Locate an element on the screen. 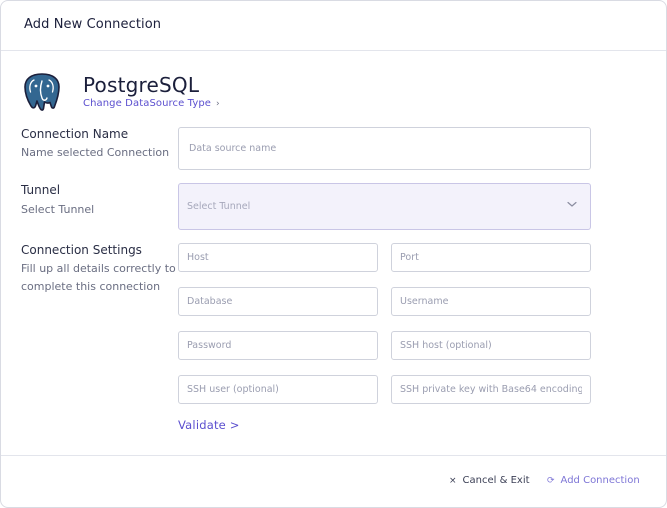  change-datasource-type-label: Change DataSource Type is located at coordinates (147, 103).